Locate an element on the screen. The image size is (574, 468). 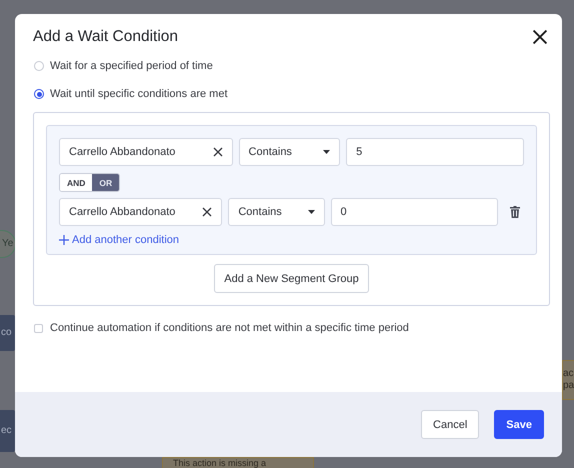
value-input: 5 is located at coordinates (435, 152).